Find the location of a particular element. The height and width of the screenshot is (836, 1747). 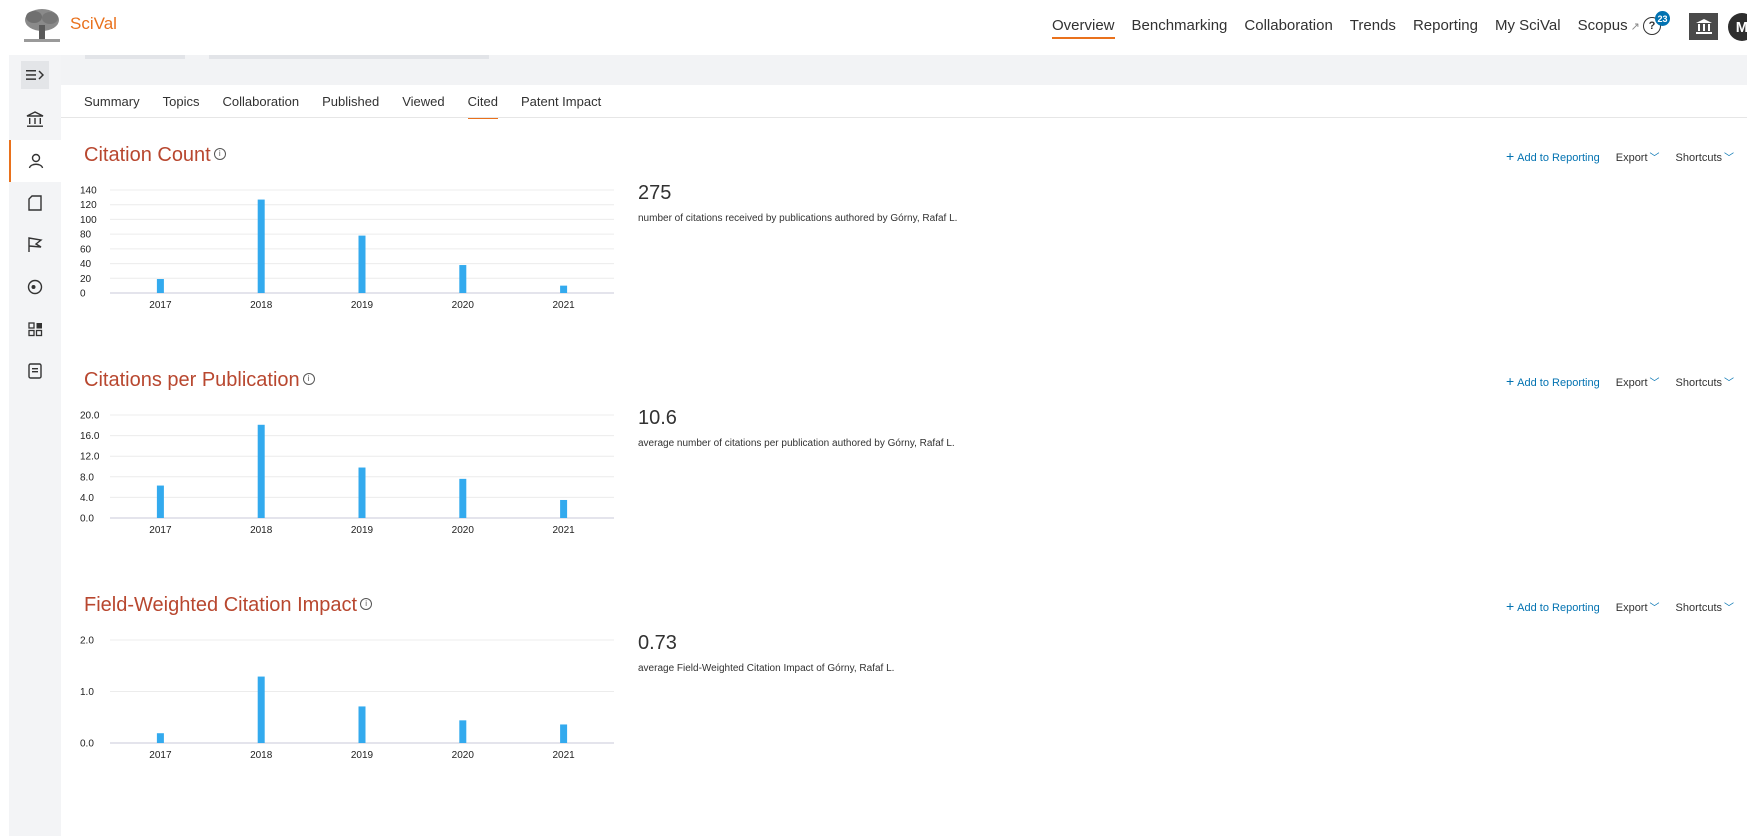

metric-title: Citation Count i is located at coordinates (155, 155).